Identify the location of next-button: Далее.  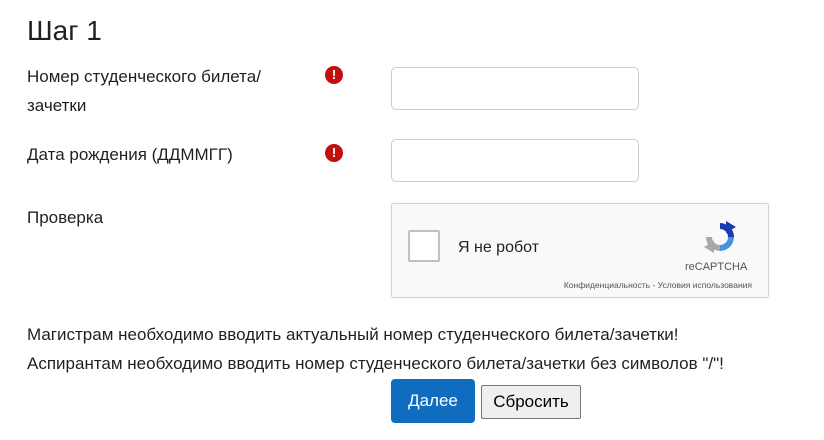
(433, 401).